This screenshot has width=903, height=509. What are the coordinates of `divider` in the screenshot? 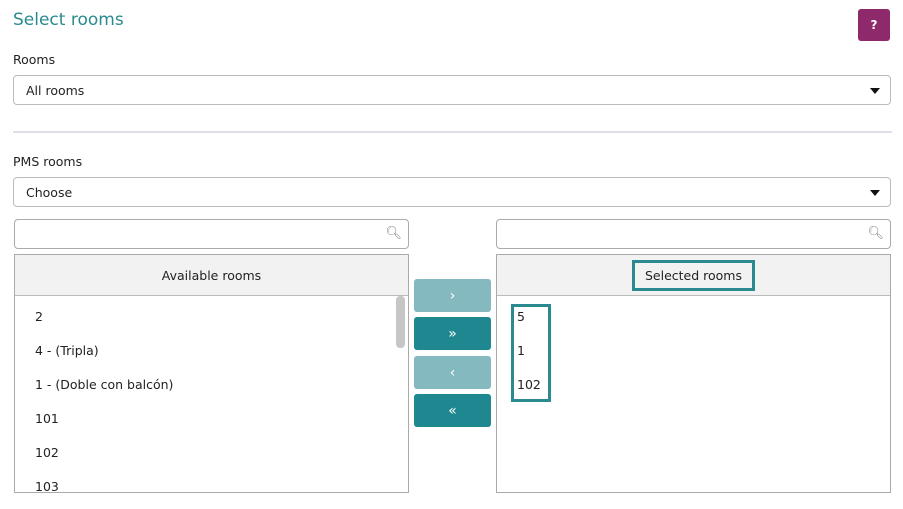 It's located at (452, 132).